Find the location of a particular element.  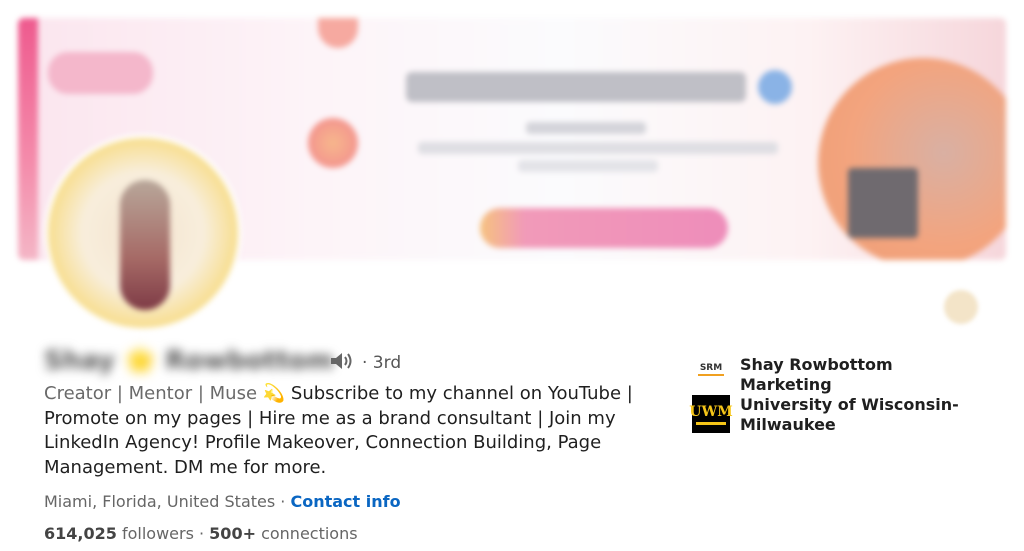

connections-count: 500+ is located at coordinates (232, 533).